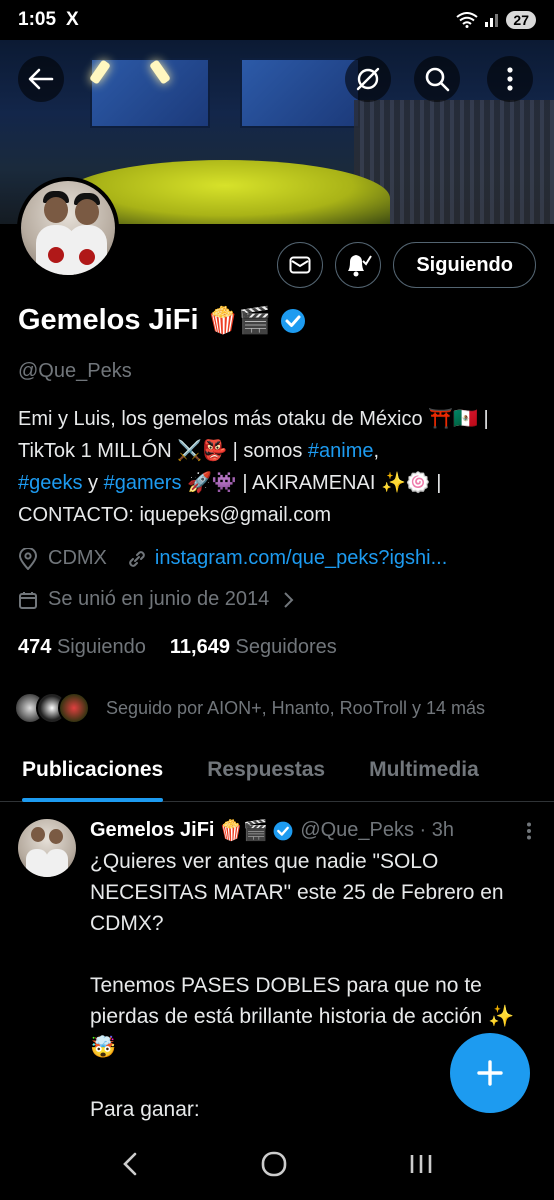 The image size is (554, 1200). What do you see at coordinates (93, 483) in the screenshot?
I see `bio-text: y` at bounding box center [93, 483].